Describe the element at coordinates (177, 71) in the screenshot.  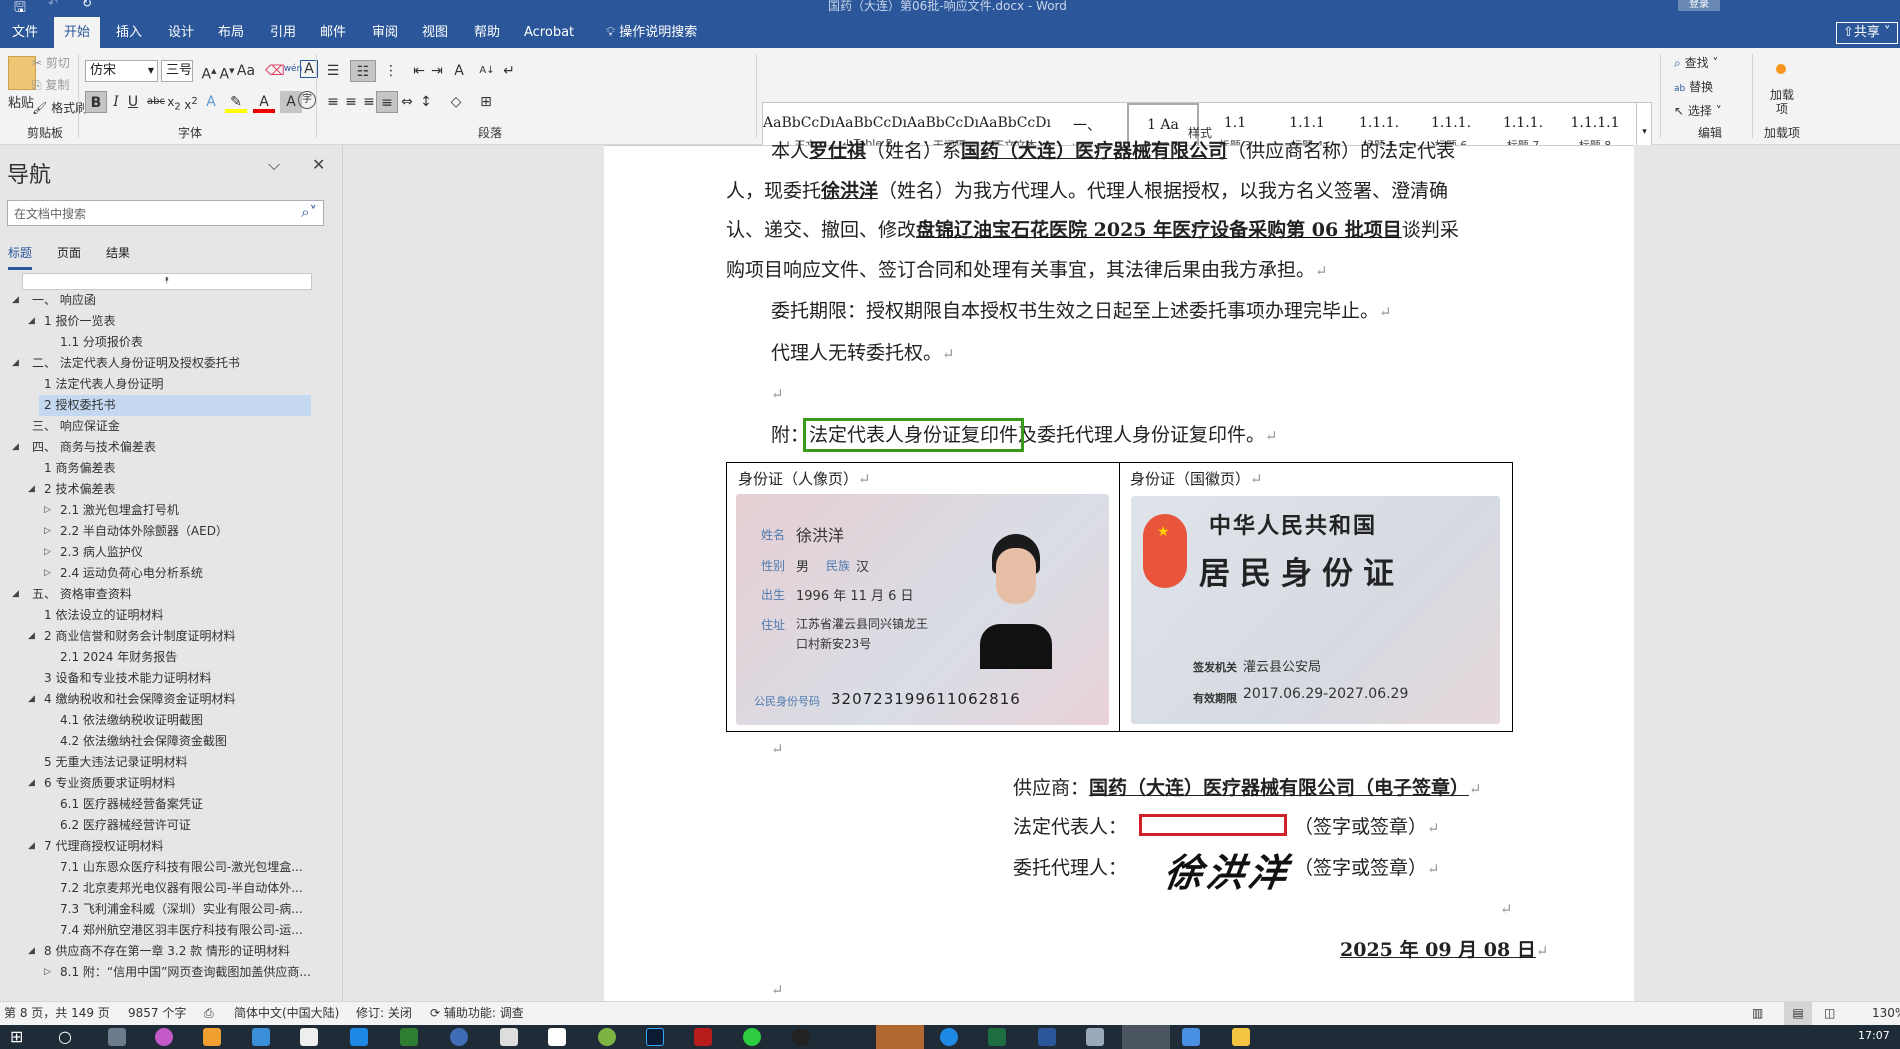
I see `font-size-combo: 三号` at that location.